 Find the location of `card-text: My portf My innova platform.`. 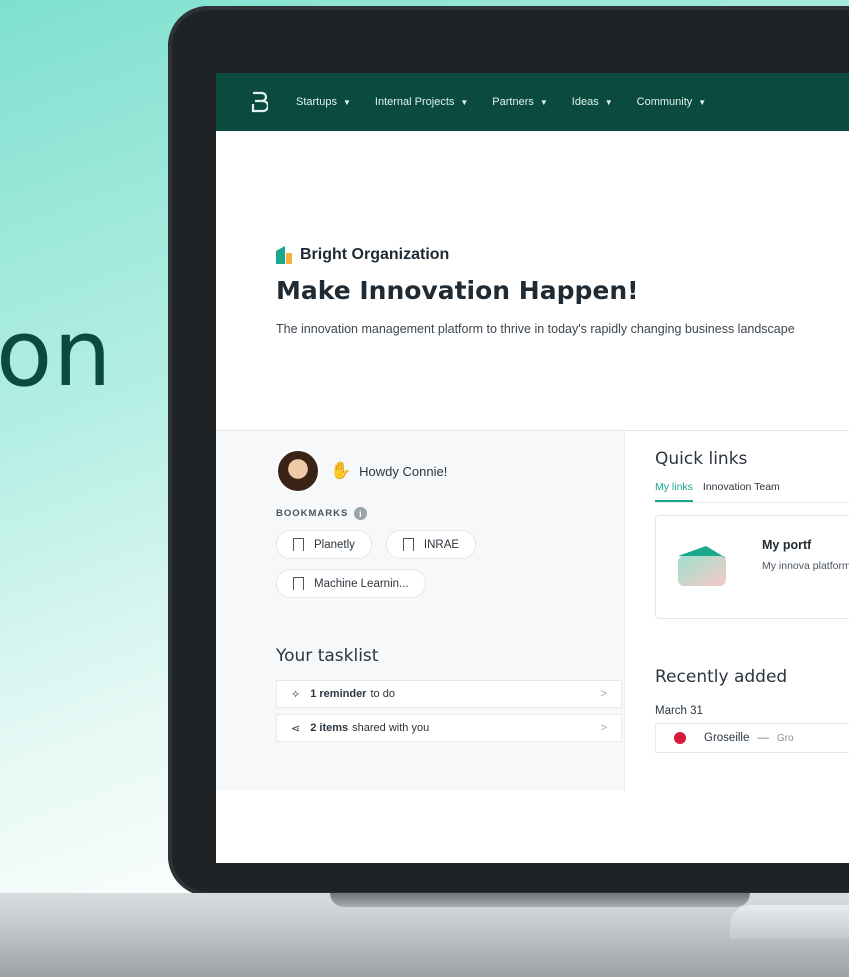

card-text: My portf My innova platform. is located at coordinates (805, 578).